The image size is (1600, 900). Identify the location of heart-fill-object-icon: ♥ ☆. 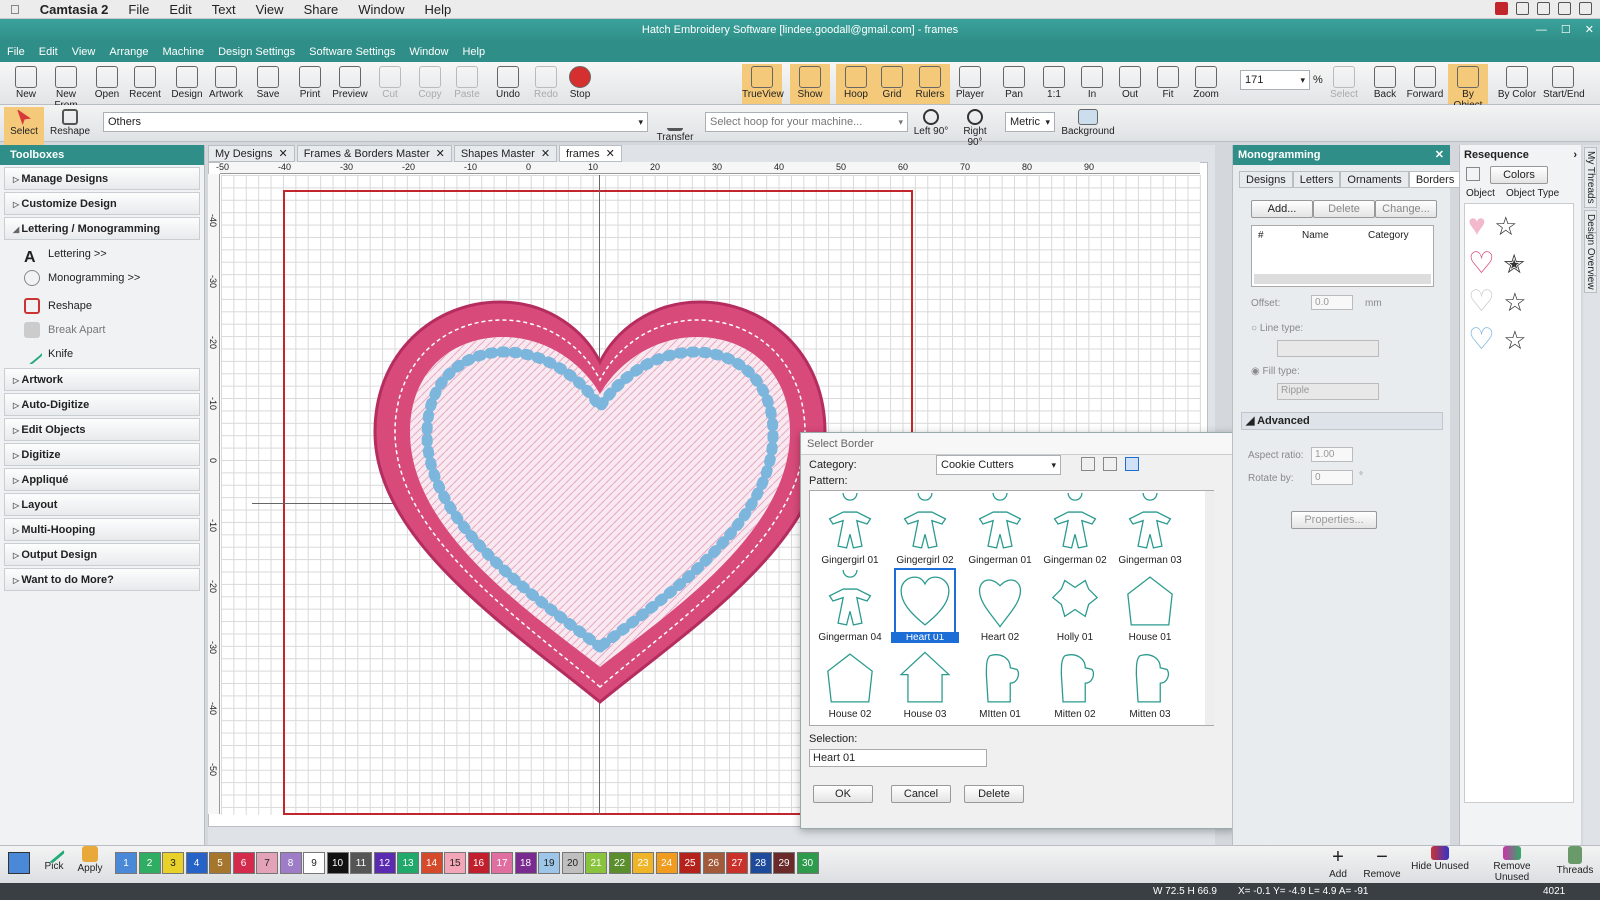
(1497, 226).